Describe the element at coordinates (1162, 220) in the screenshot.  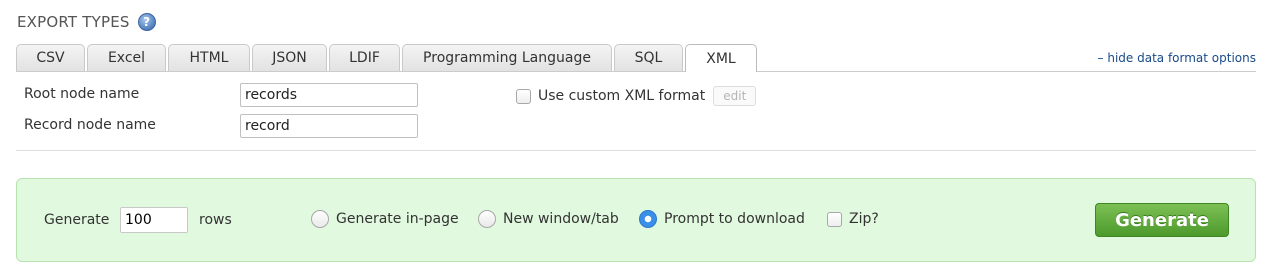
I see `generate-button: Generate` at that location.